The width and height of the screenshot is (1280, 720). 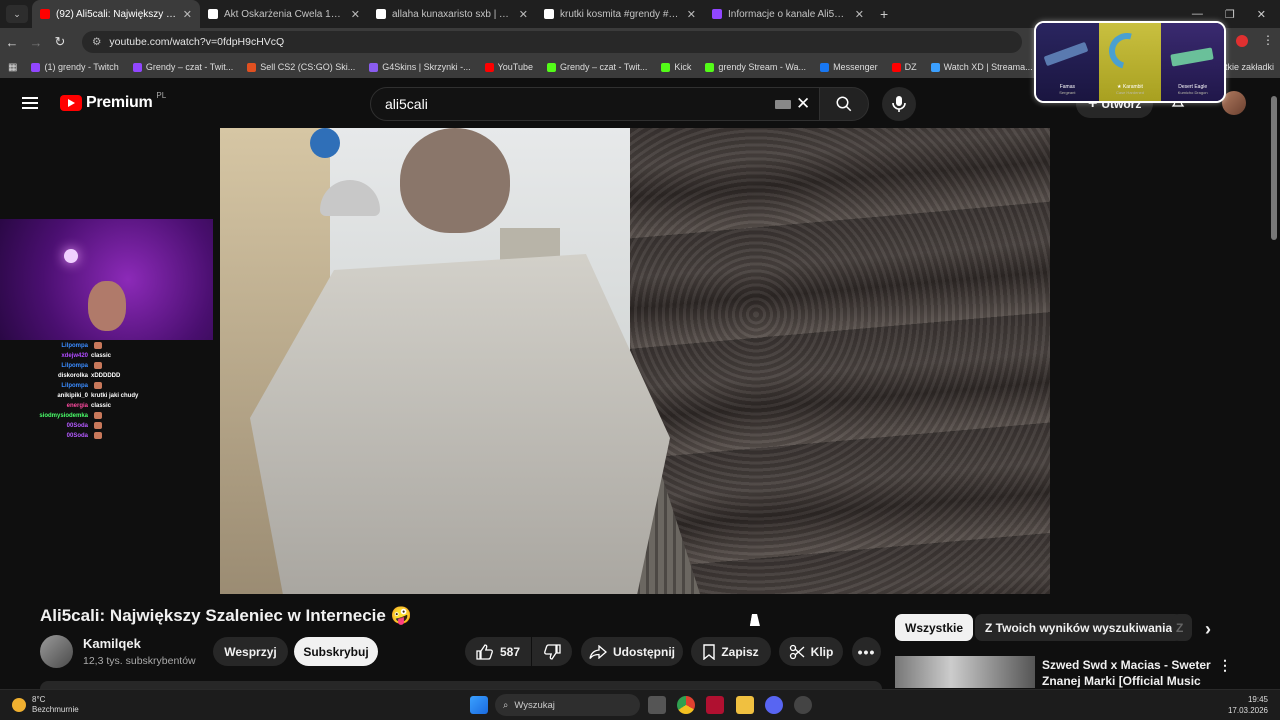 I want to click on chat-username: xdejw420, so click(x=74, y=356).